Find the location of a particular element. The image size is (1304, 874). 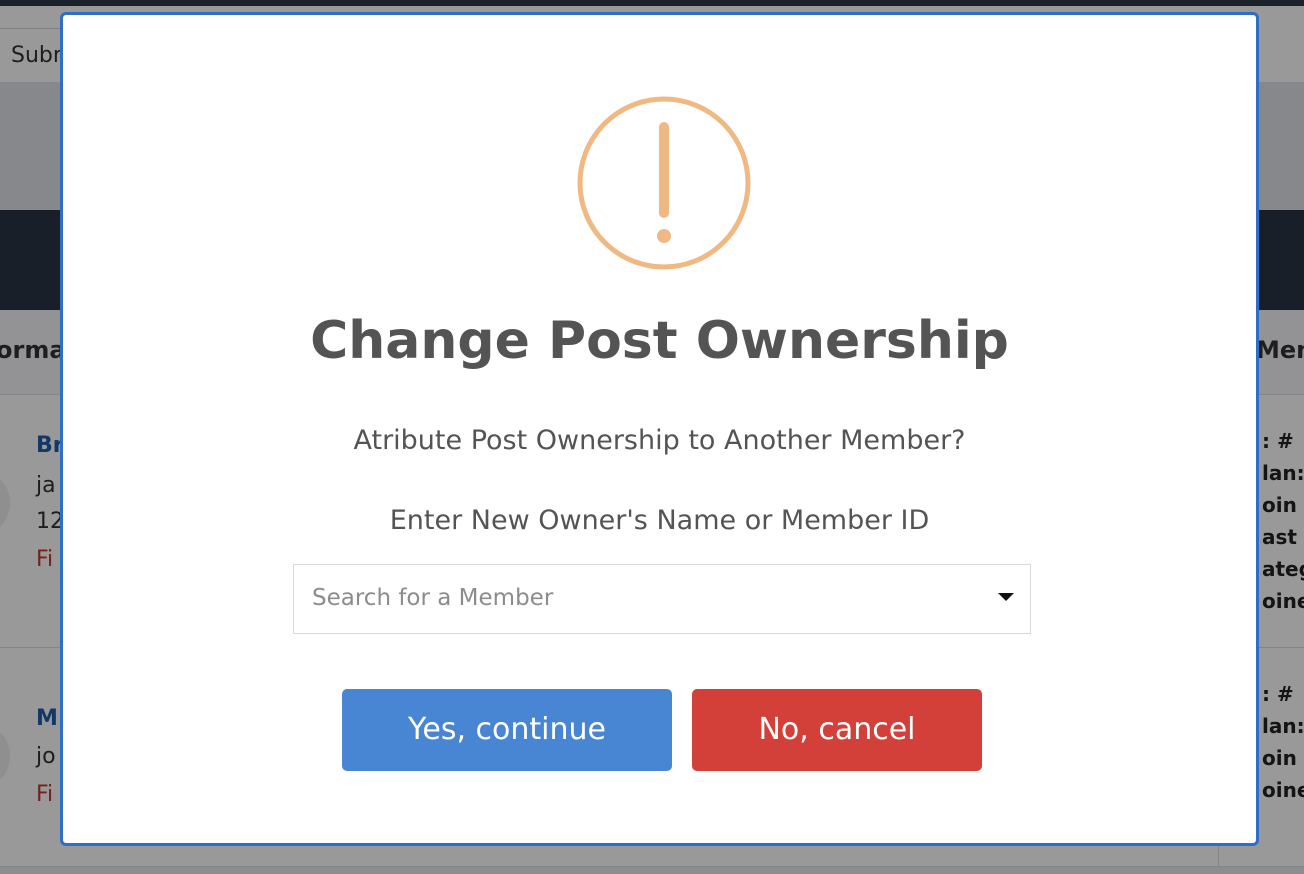

caret-down-icon is located at coordinates (1006, 597).